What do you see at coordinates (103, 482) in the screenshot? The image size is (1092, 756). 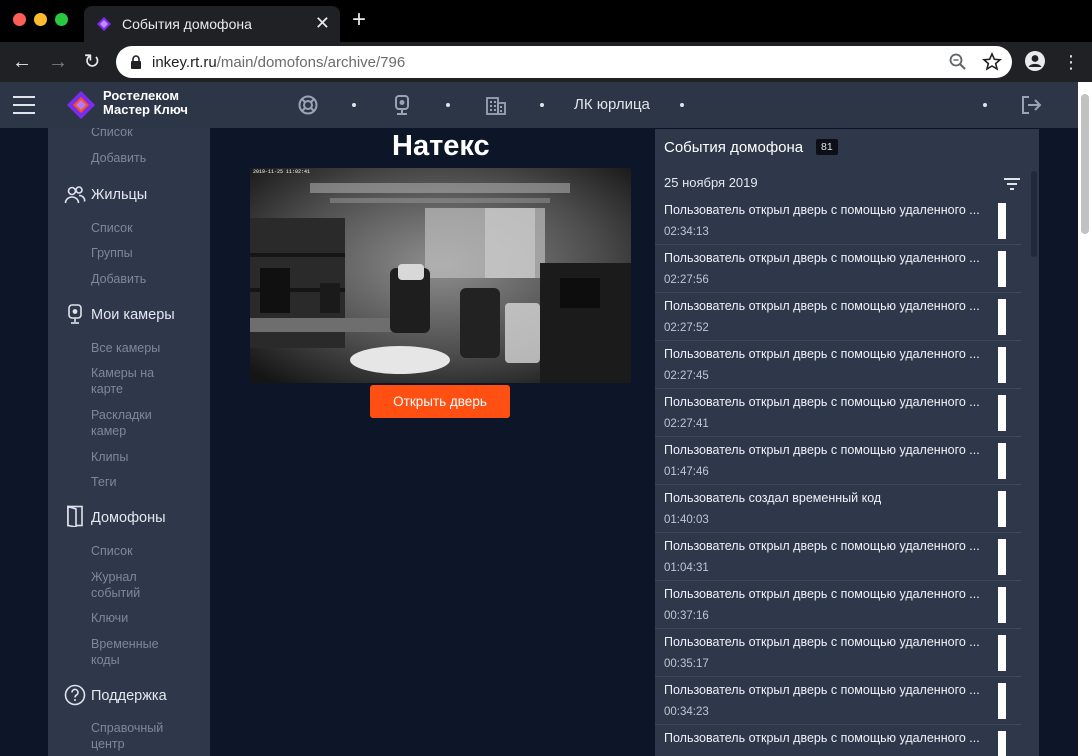 I see `sidebar-item-tags: Теги` at bounding box center [103, 482].